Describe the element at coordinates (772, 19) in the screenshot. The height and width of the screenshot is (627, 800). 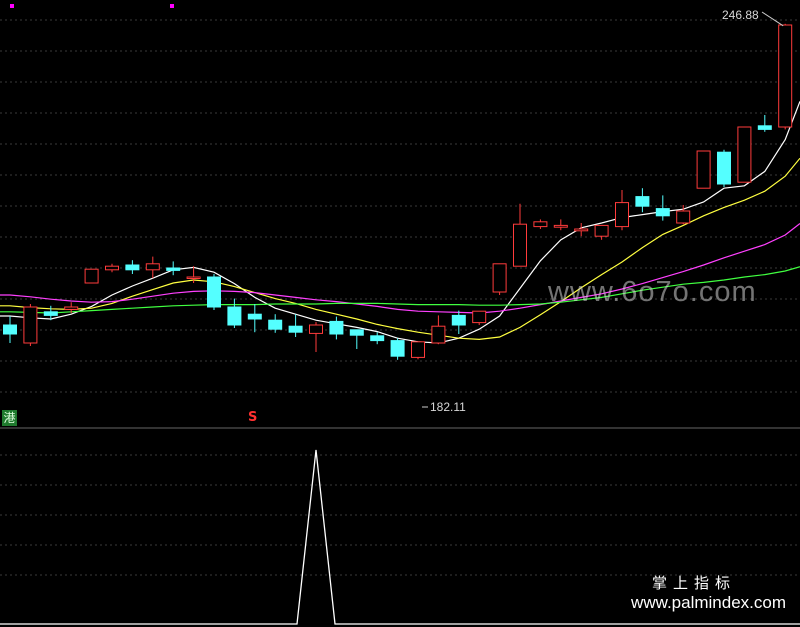
I see `high-arrow` at that location.